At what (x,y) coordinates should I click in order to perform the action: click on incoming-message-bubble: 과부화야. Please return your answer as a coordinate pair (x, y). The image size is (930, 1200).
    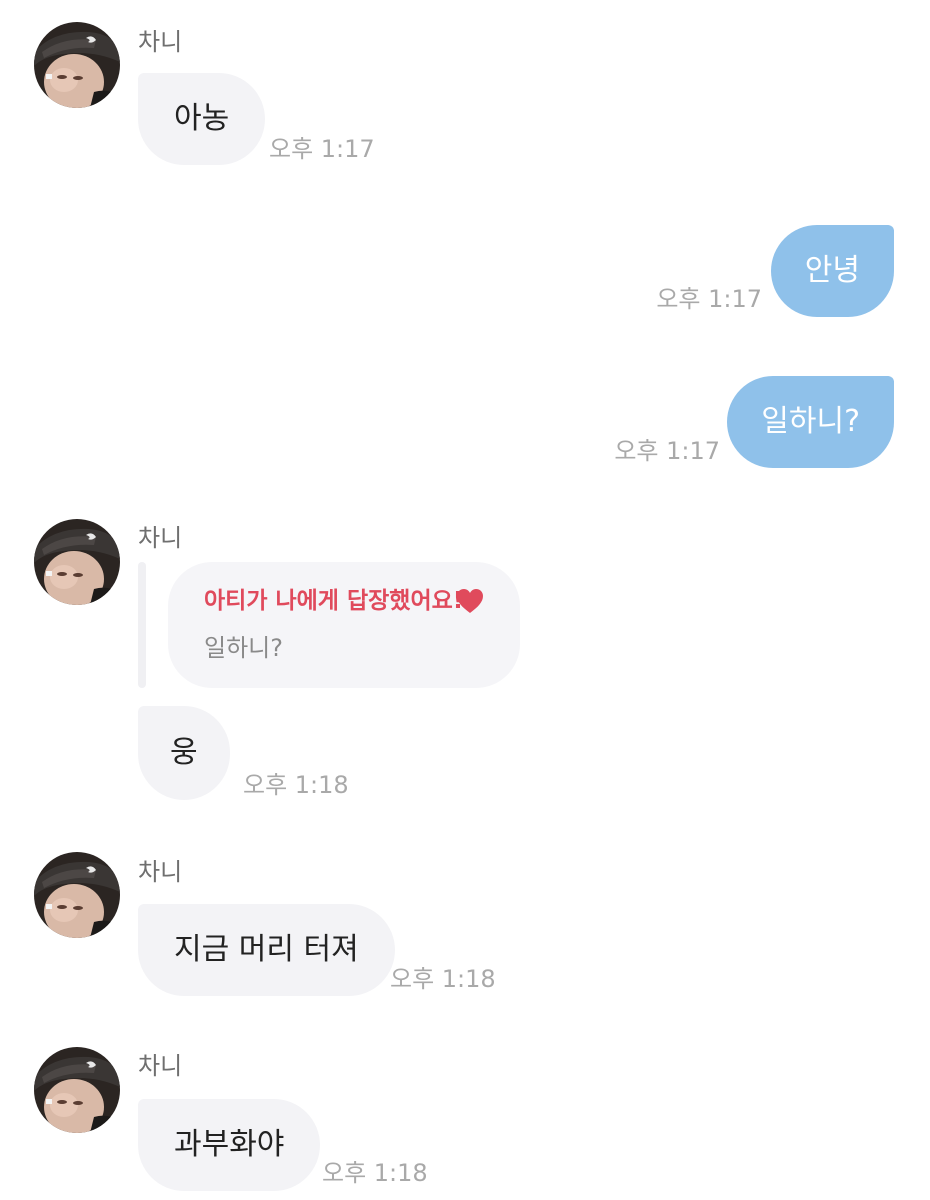
    Looking at the image, I should click on (229, 1145).